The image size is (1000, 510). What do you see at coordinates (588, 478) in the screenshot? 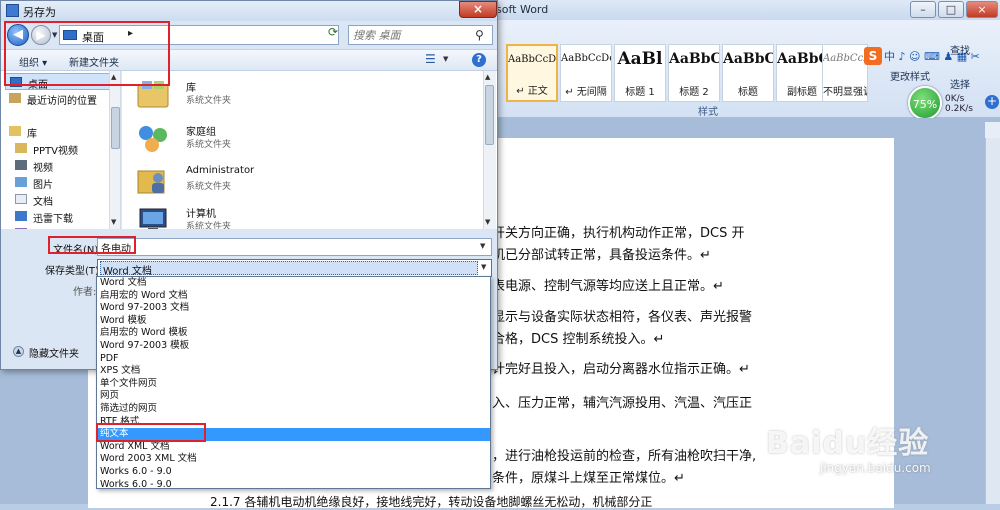
I see `doc-line: 条件，原煤斗上煤至正常煤位。↵` at bounding box center [588, 478].